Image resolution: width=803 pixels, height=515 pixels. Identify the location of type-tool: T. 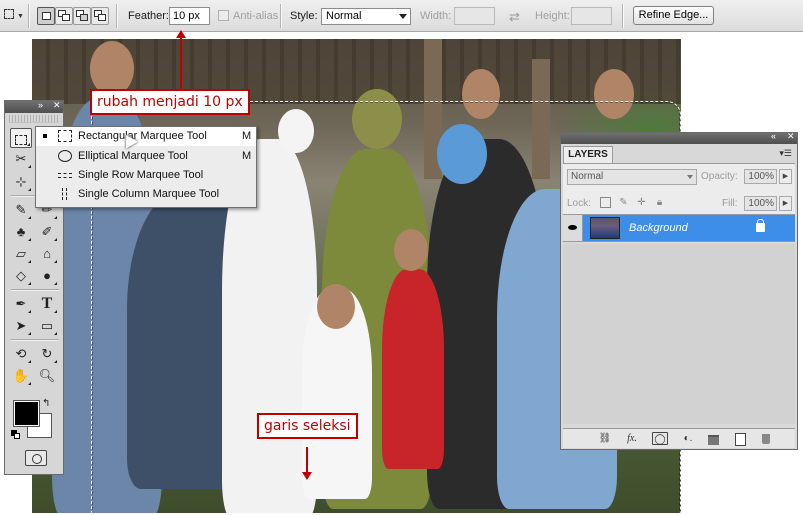
(47, 304).